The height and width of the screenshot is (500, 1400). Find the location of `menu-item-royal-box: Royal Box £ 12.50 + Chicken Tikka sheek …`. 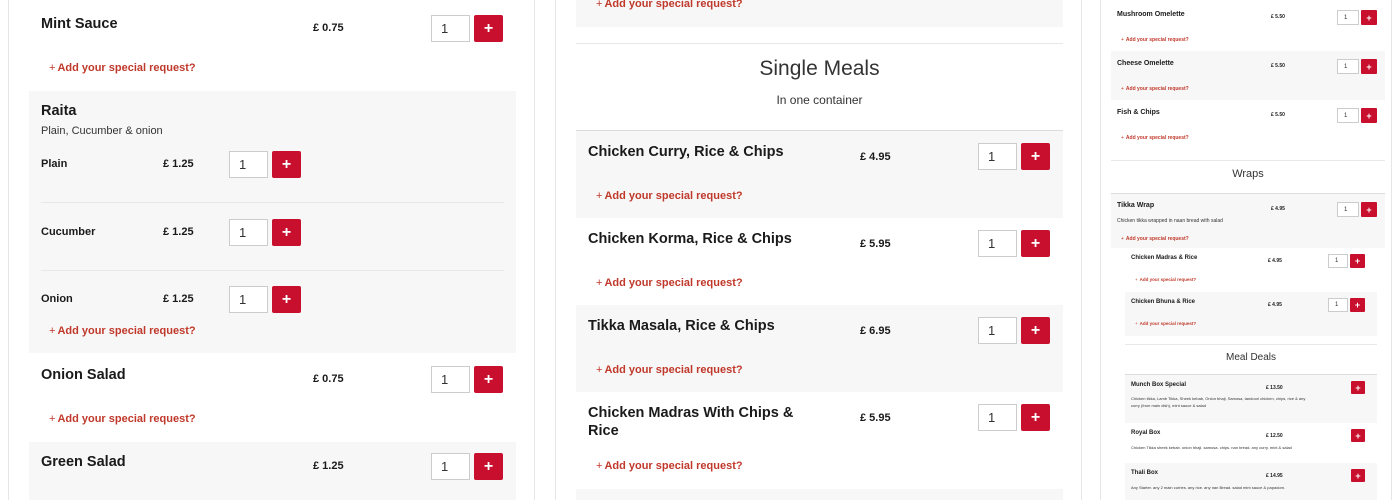

menu-item-royal-box: Royal Box £ 12.50 + Chicken Tikka sheek … is located at coordinates (1251, 443).